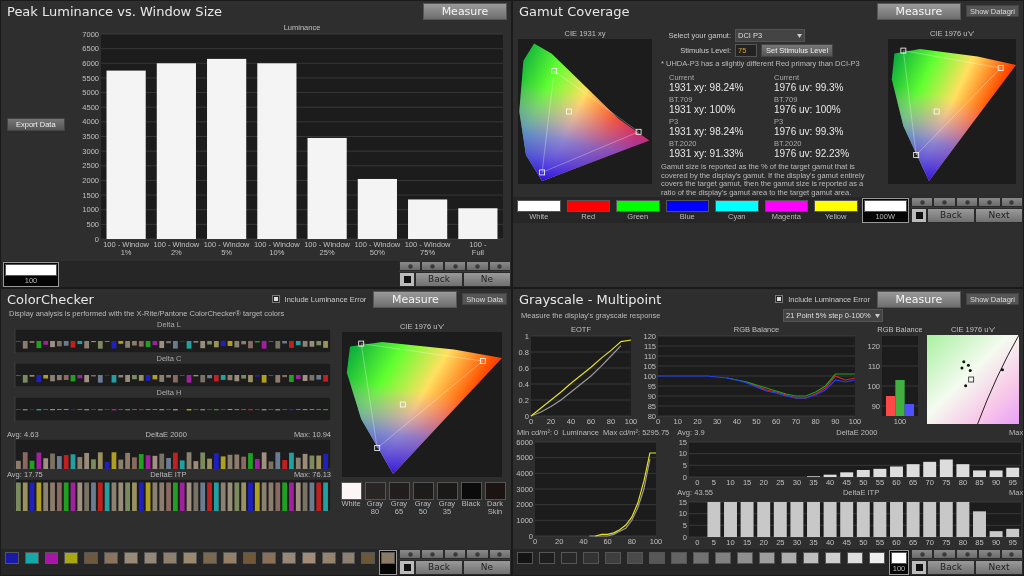 This screenshot has height=576, width=1024. I want to click on page-title: Gamut Coverage, so click(574, 11).